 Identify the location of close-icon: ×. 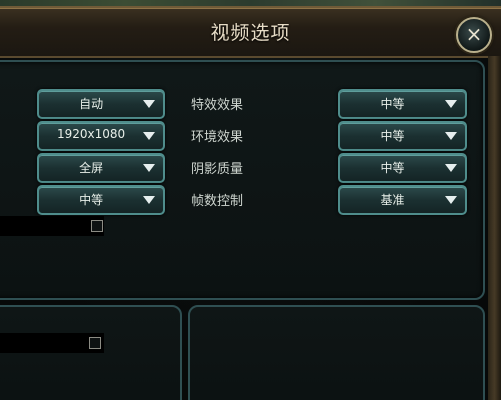
(474, 34).